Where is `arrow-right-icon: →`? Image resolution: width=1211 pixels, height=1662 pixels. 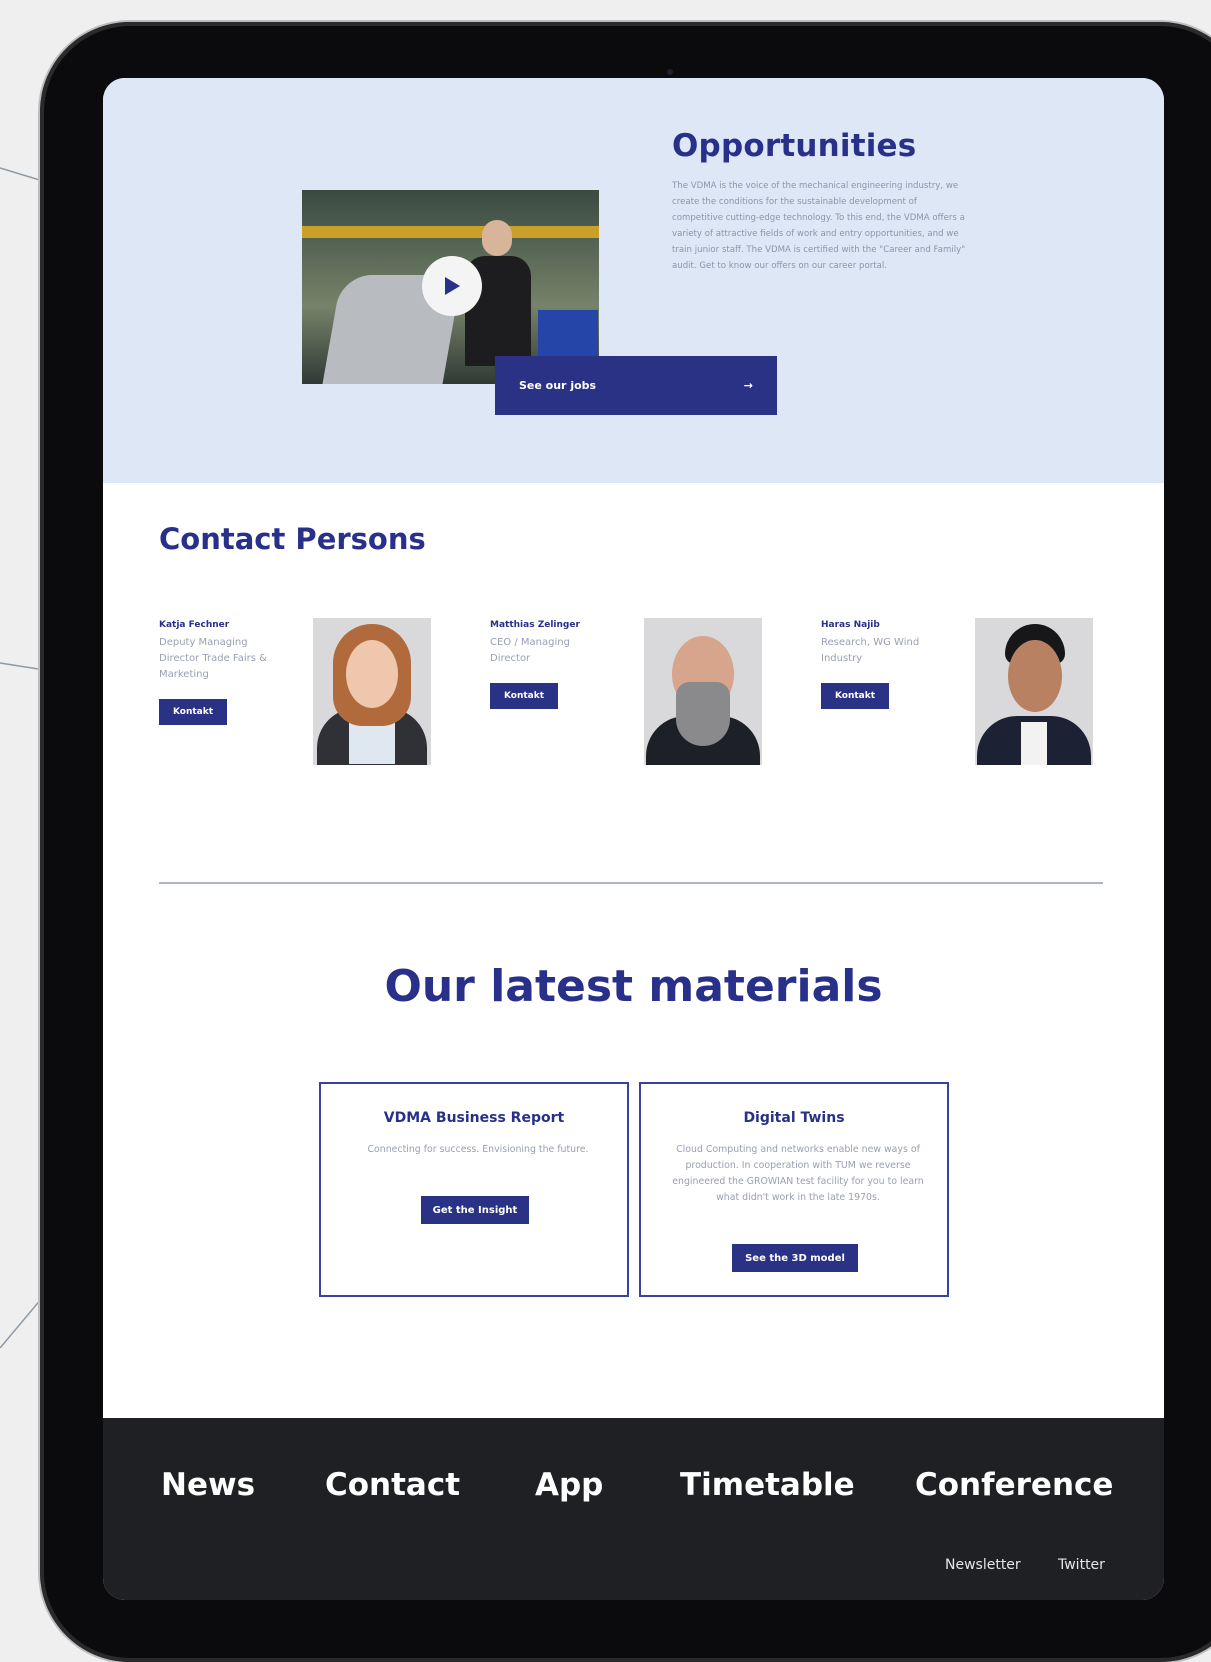
arrow-right-icon: → is located at coordinates (748, 385).